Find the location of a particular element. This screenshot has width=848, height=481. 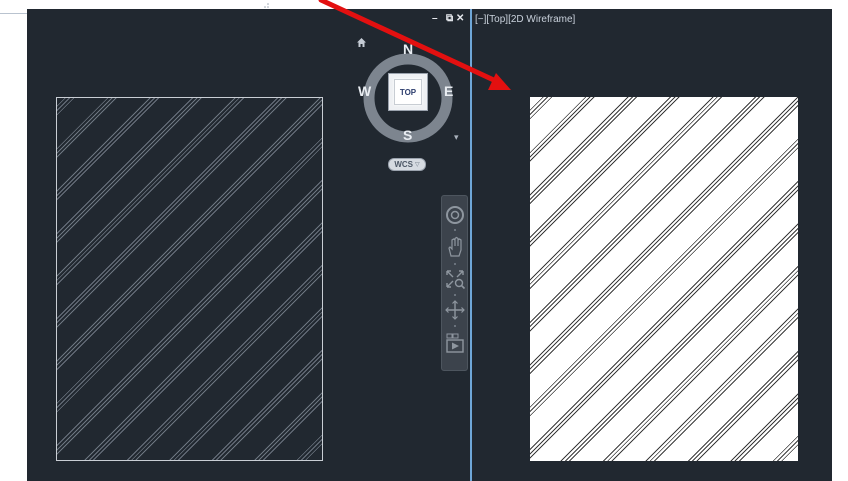

wcs-label: WCS is located at coordinates (404, 164).